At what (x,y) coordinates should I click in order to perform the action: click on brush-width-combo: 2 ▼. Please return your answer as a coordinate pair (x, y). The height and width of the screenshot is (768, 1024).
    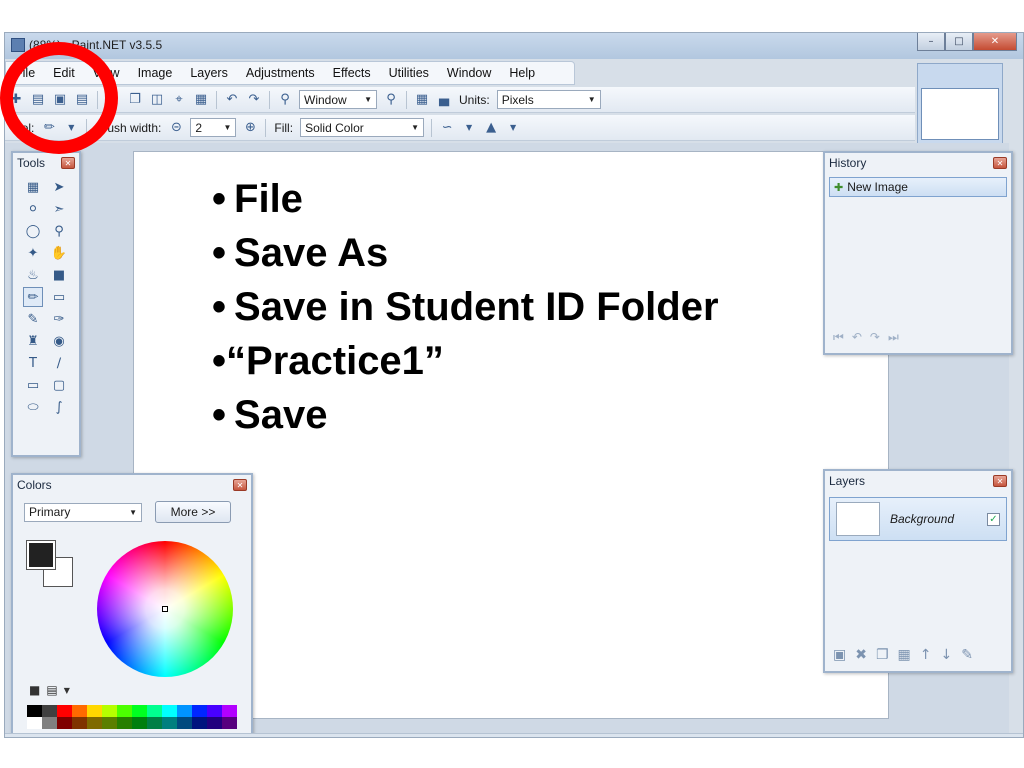
    Looking at the image, I should click on (213, 127).